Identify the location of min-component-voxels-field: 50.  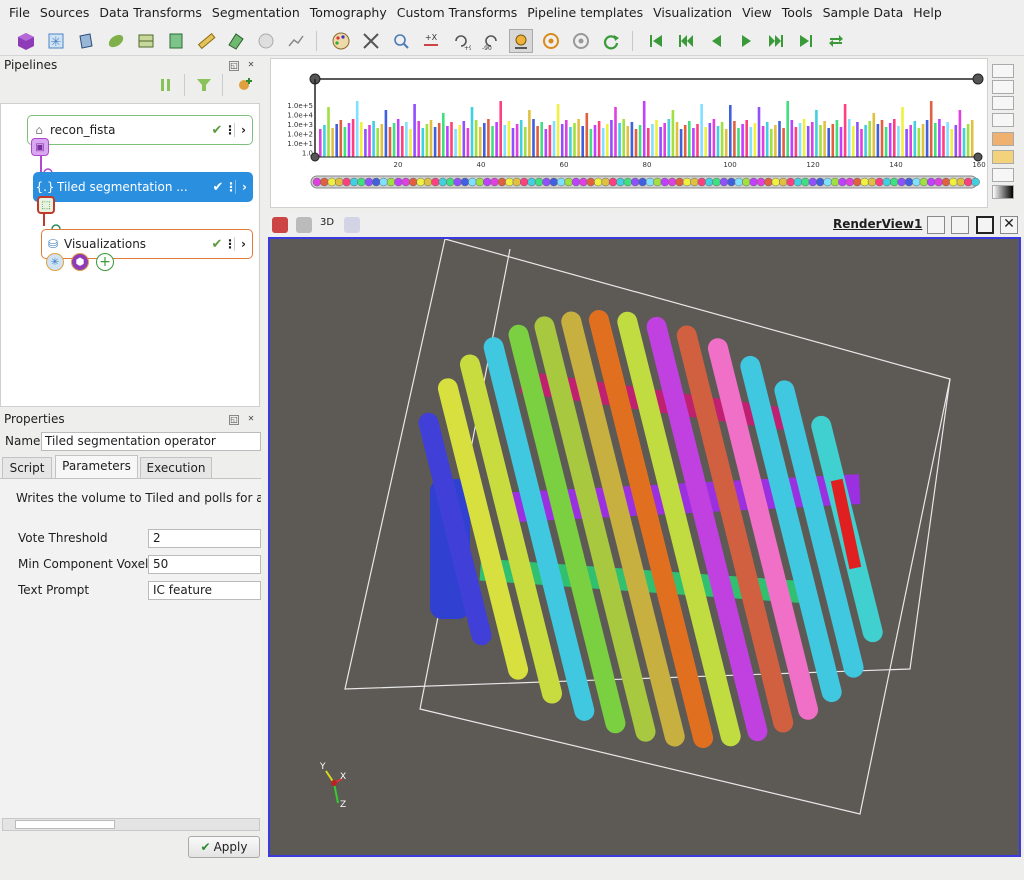
(204, 564).